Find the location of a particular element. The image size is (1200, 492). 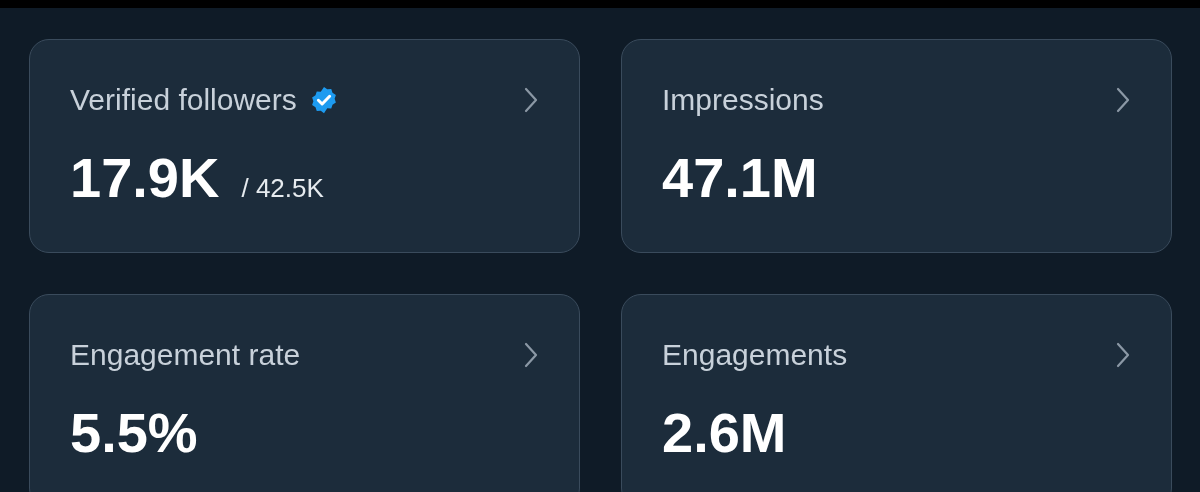

card-title: Verified followers is located at coordinates (183, 100).